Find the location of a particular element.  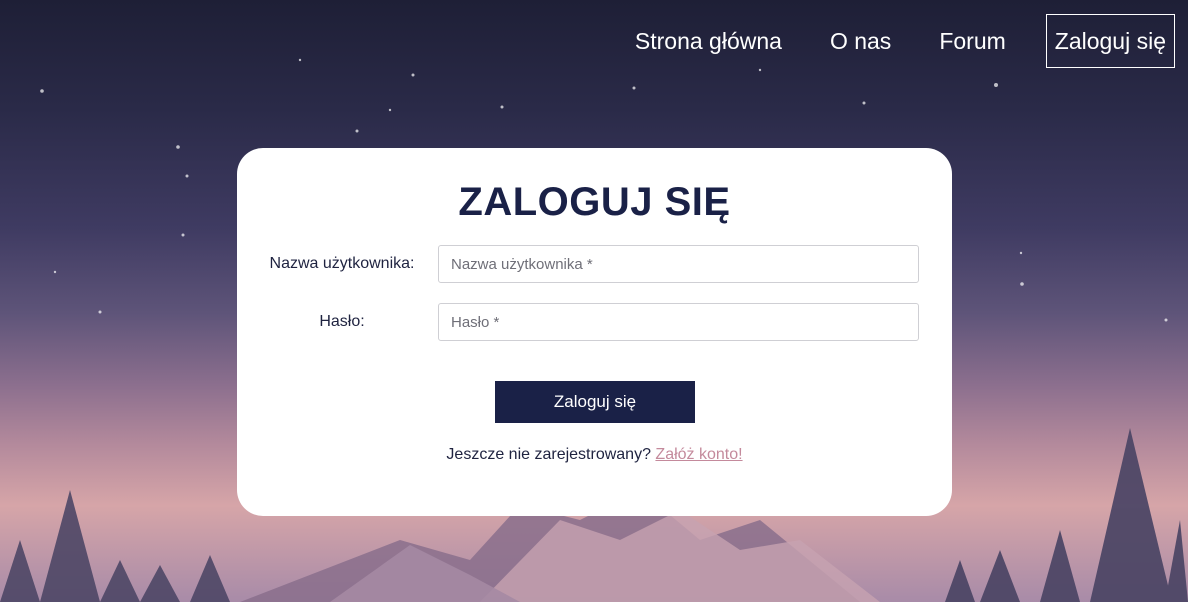

username-row: Nazwa użytkownika: is located at coordinates (594, 264).